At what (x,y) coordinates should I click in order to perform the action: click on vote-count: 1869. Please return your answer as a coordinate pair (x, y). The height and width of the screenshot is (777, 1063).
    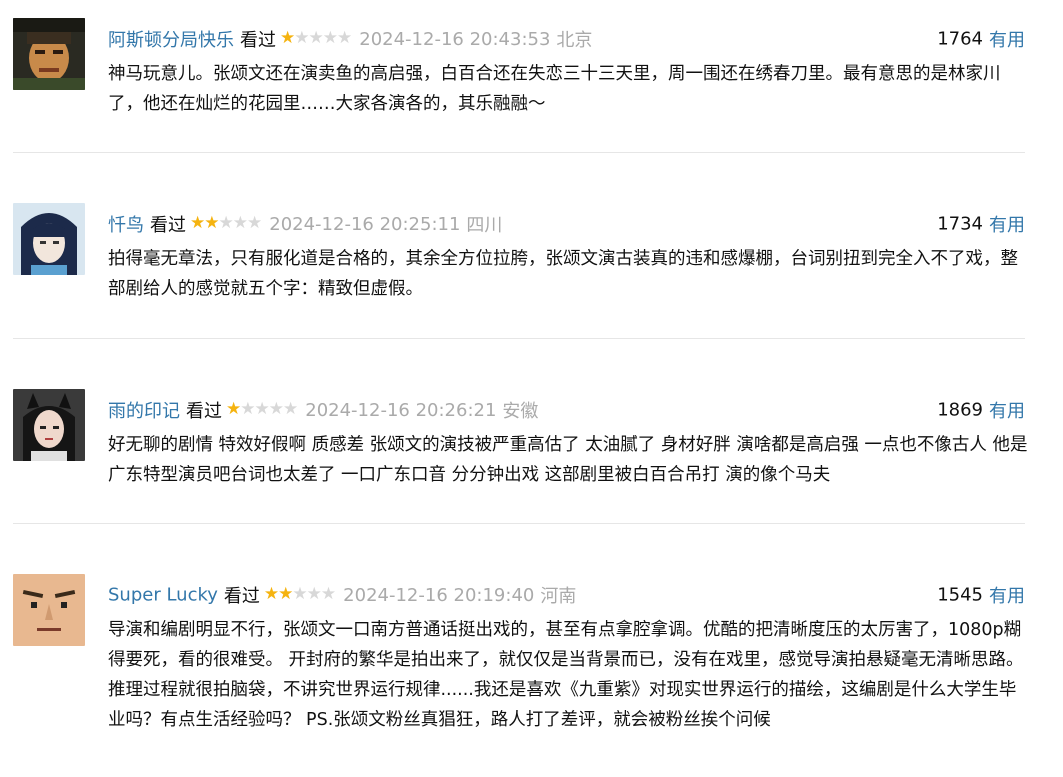
    Looking at the image, I should click on (960, 410).